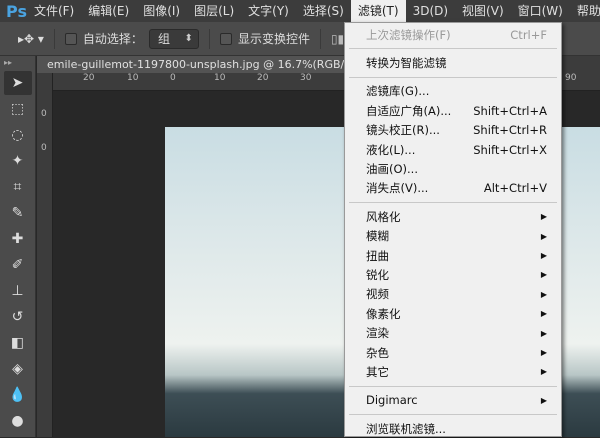 The image size is (600, 438). Describe the element at coordinates (18, 317) in the screenshot. I see `history-brush-icon: ↺` at that location.